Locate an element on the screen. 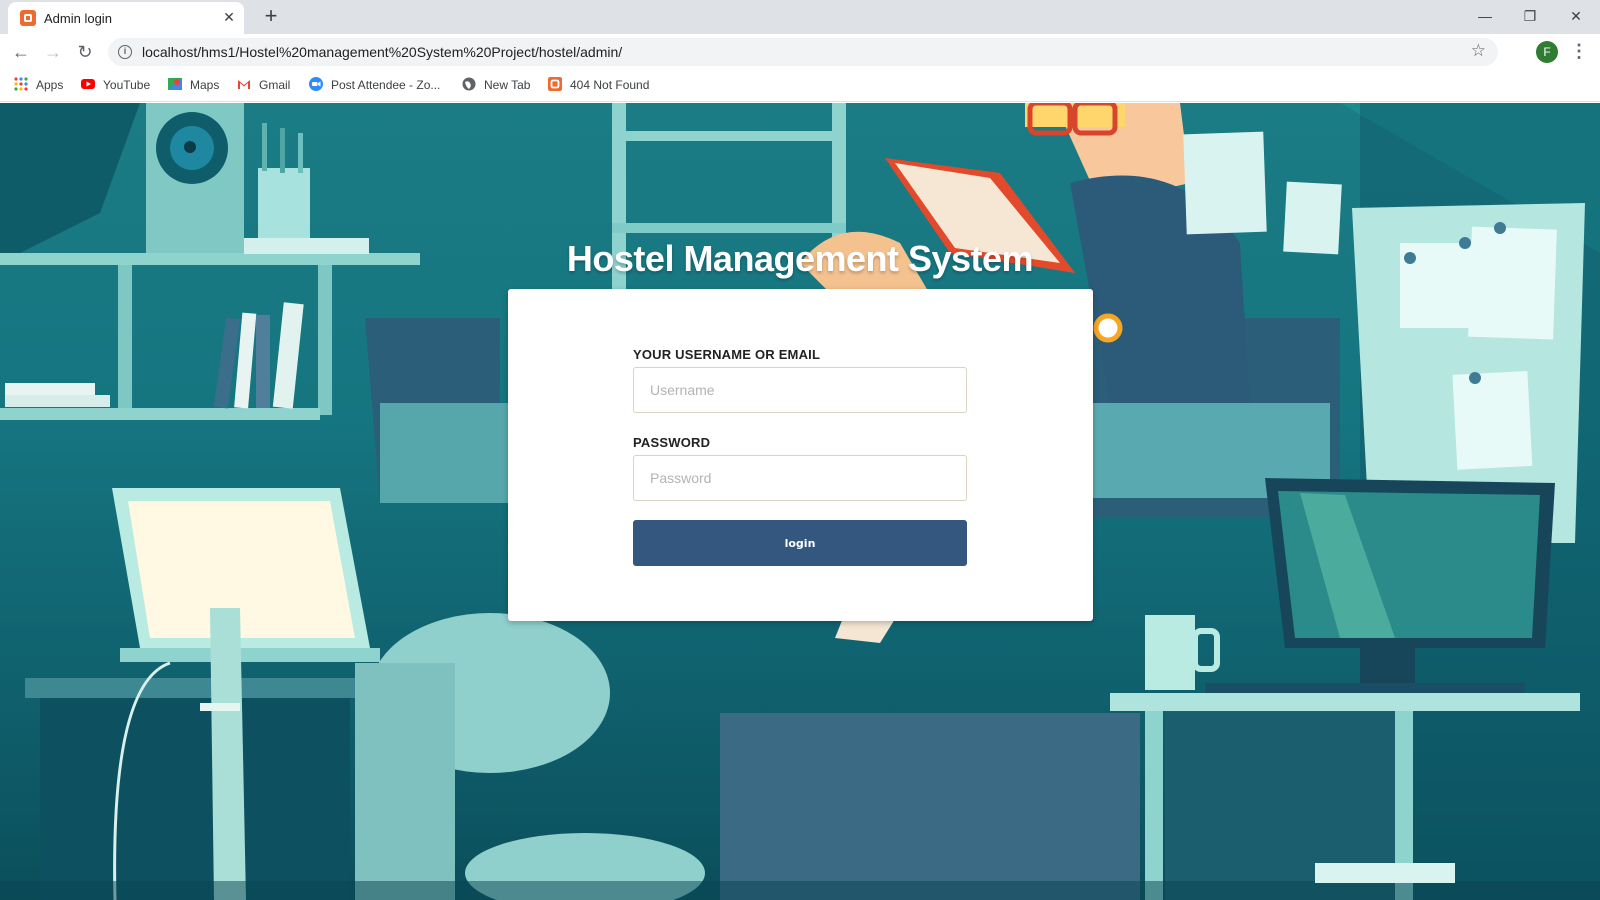 The image size is (1600, 900). password-label: PASSWORD is located at coordinates (672, 442).